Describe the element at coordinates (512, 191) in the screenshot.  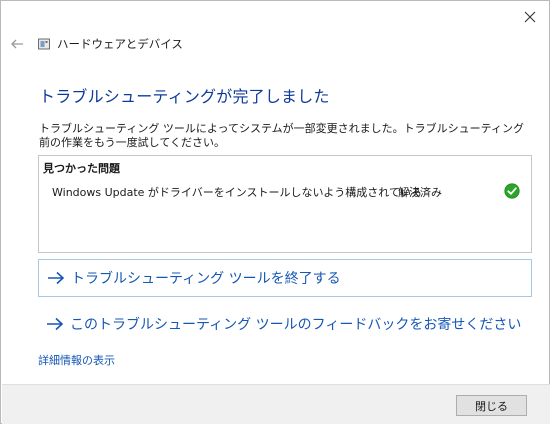
I see `check-circle-icon` at that location.